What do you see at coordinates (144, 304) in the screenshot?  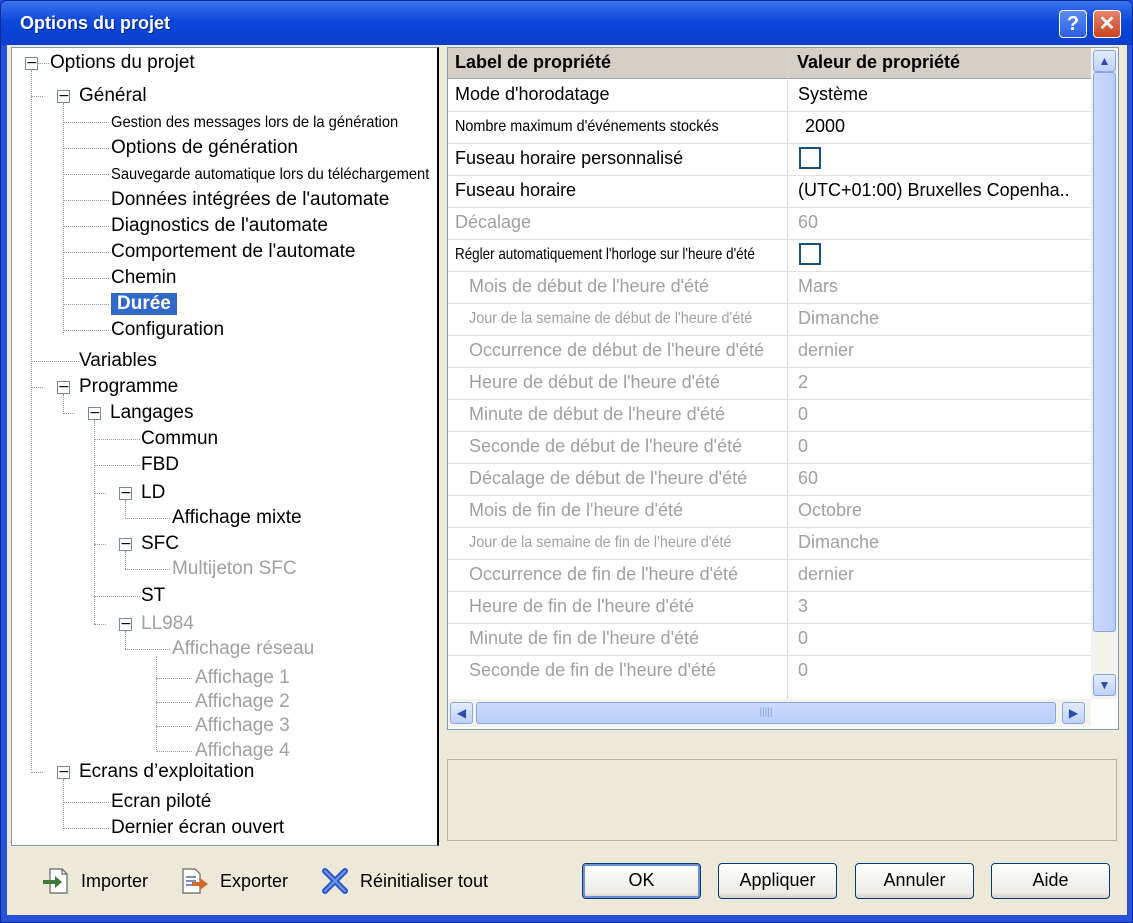 I see `tree-node-duree-selected: Durée` at bounding box center [144, 304].